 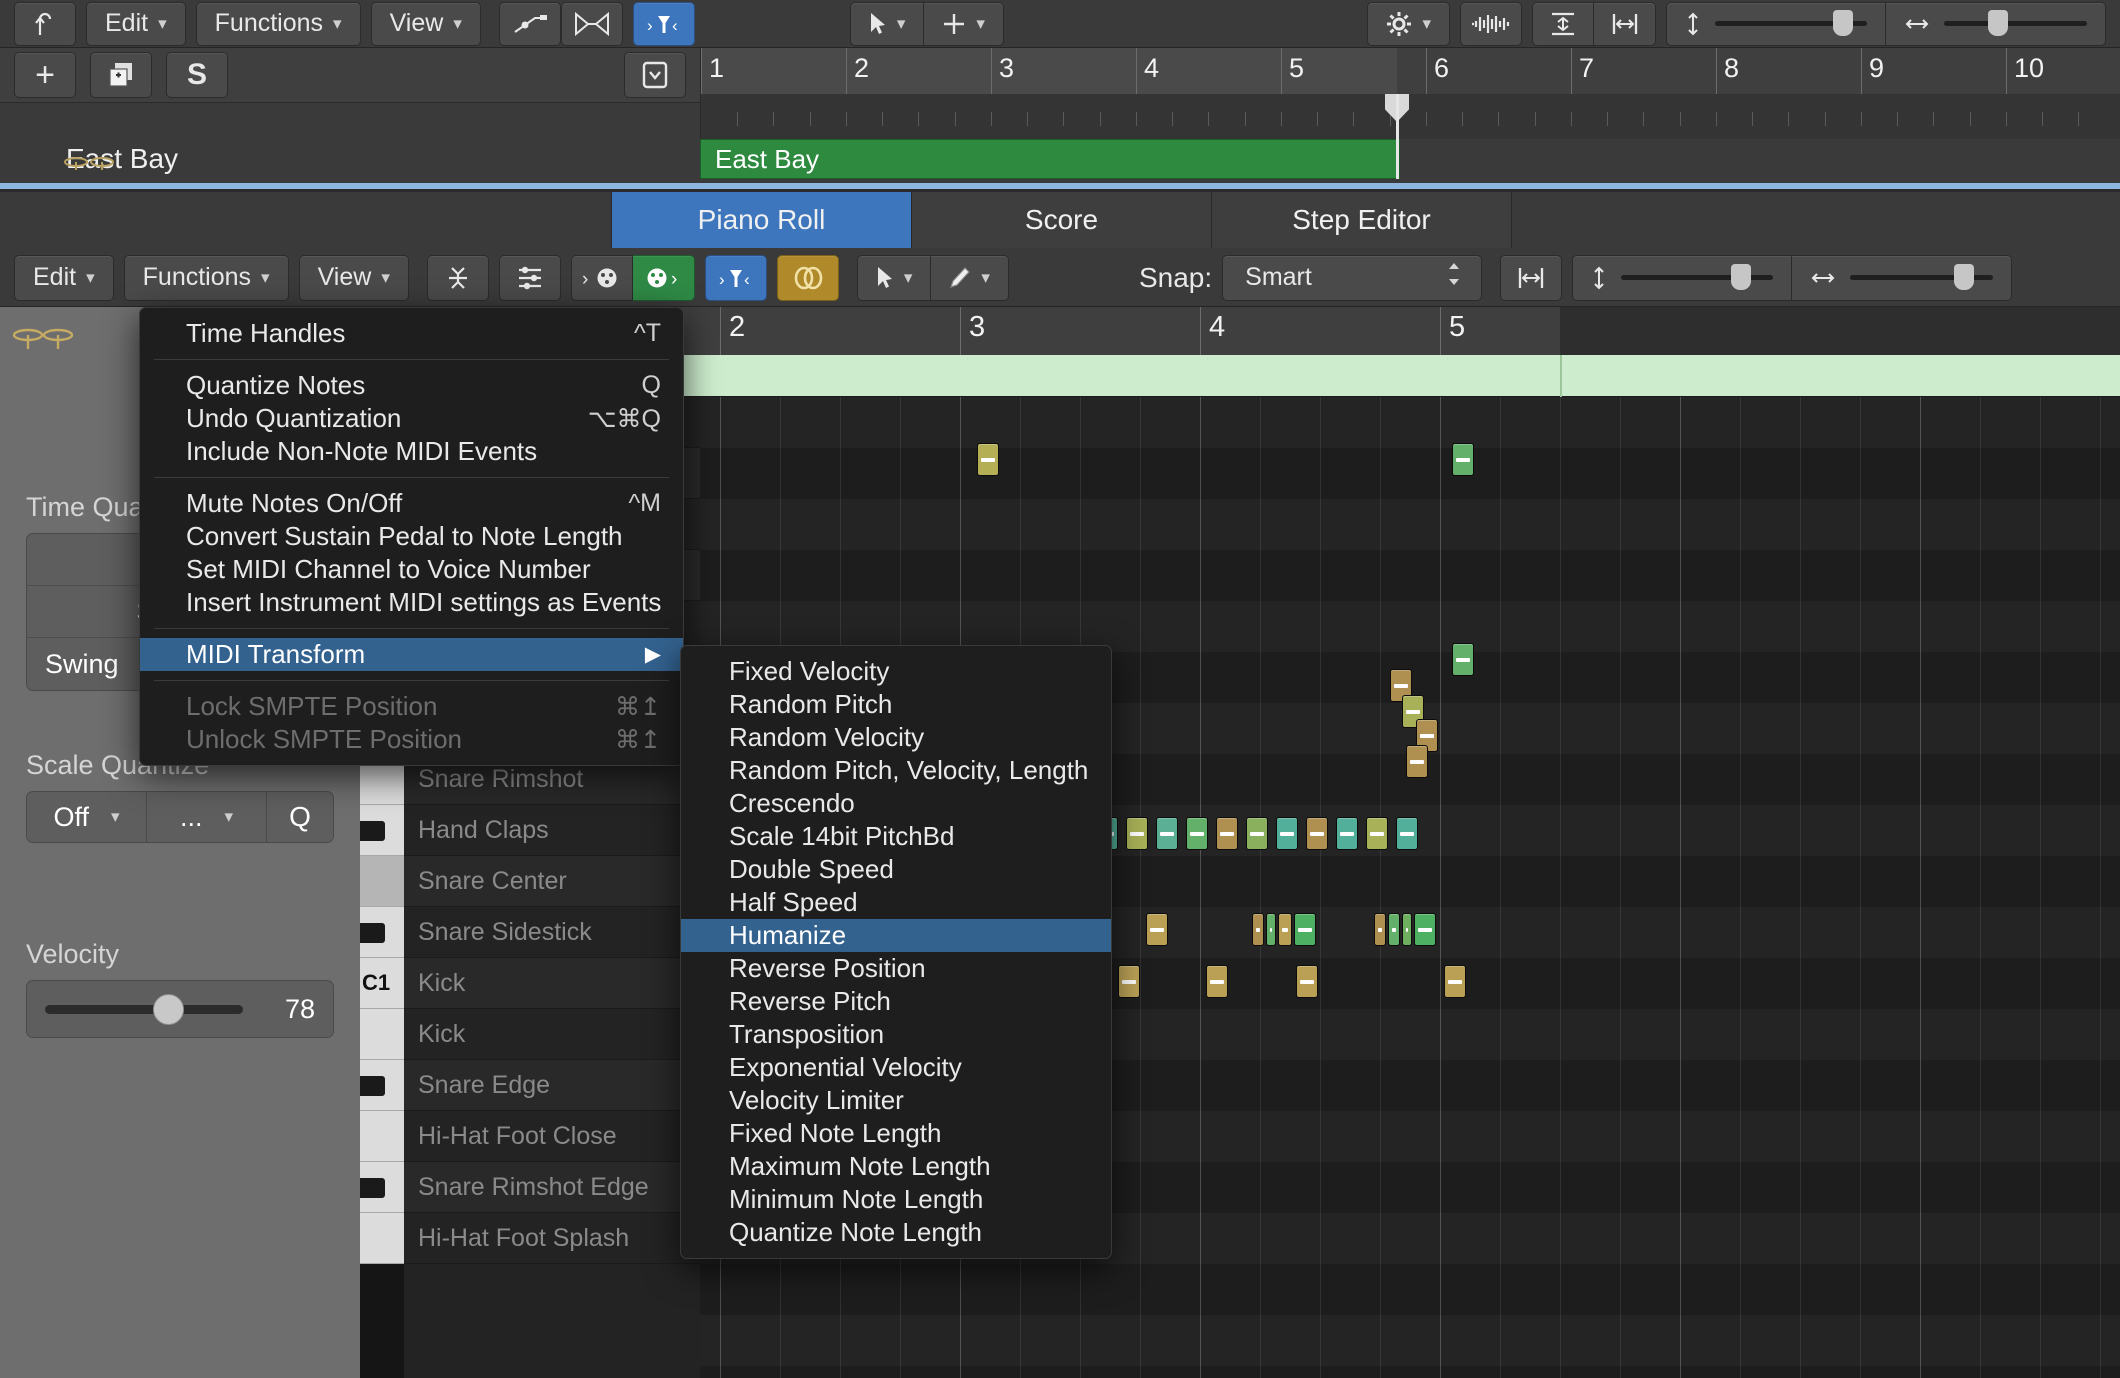 What do you see at coordinates (411, 503) in the screenshot?
I see `menu-item-mute-notes: Mute Notes On/Off ^M` at bounding box center [411, 503].